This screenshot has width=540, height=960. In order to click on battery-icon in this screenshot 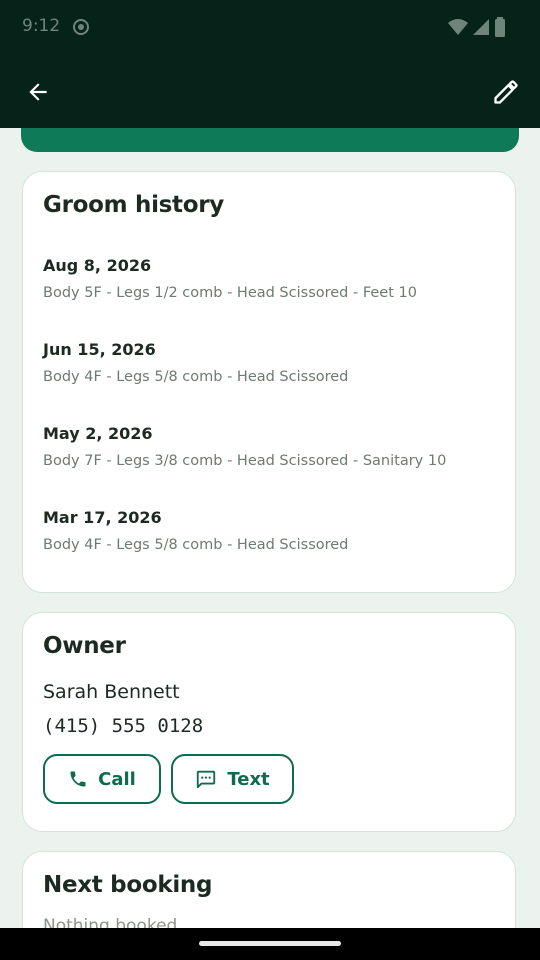, I will do `click(500, 27)`.